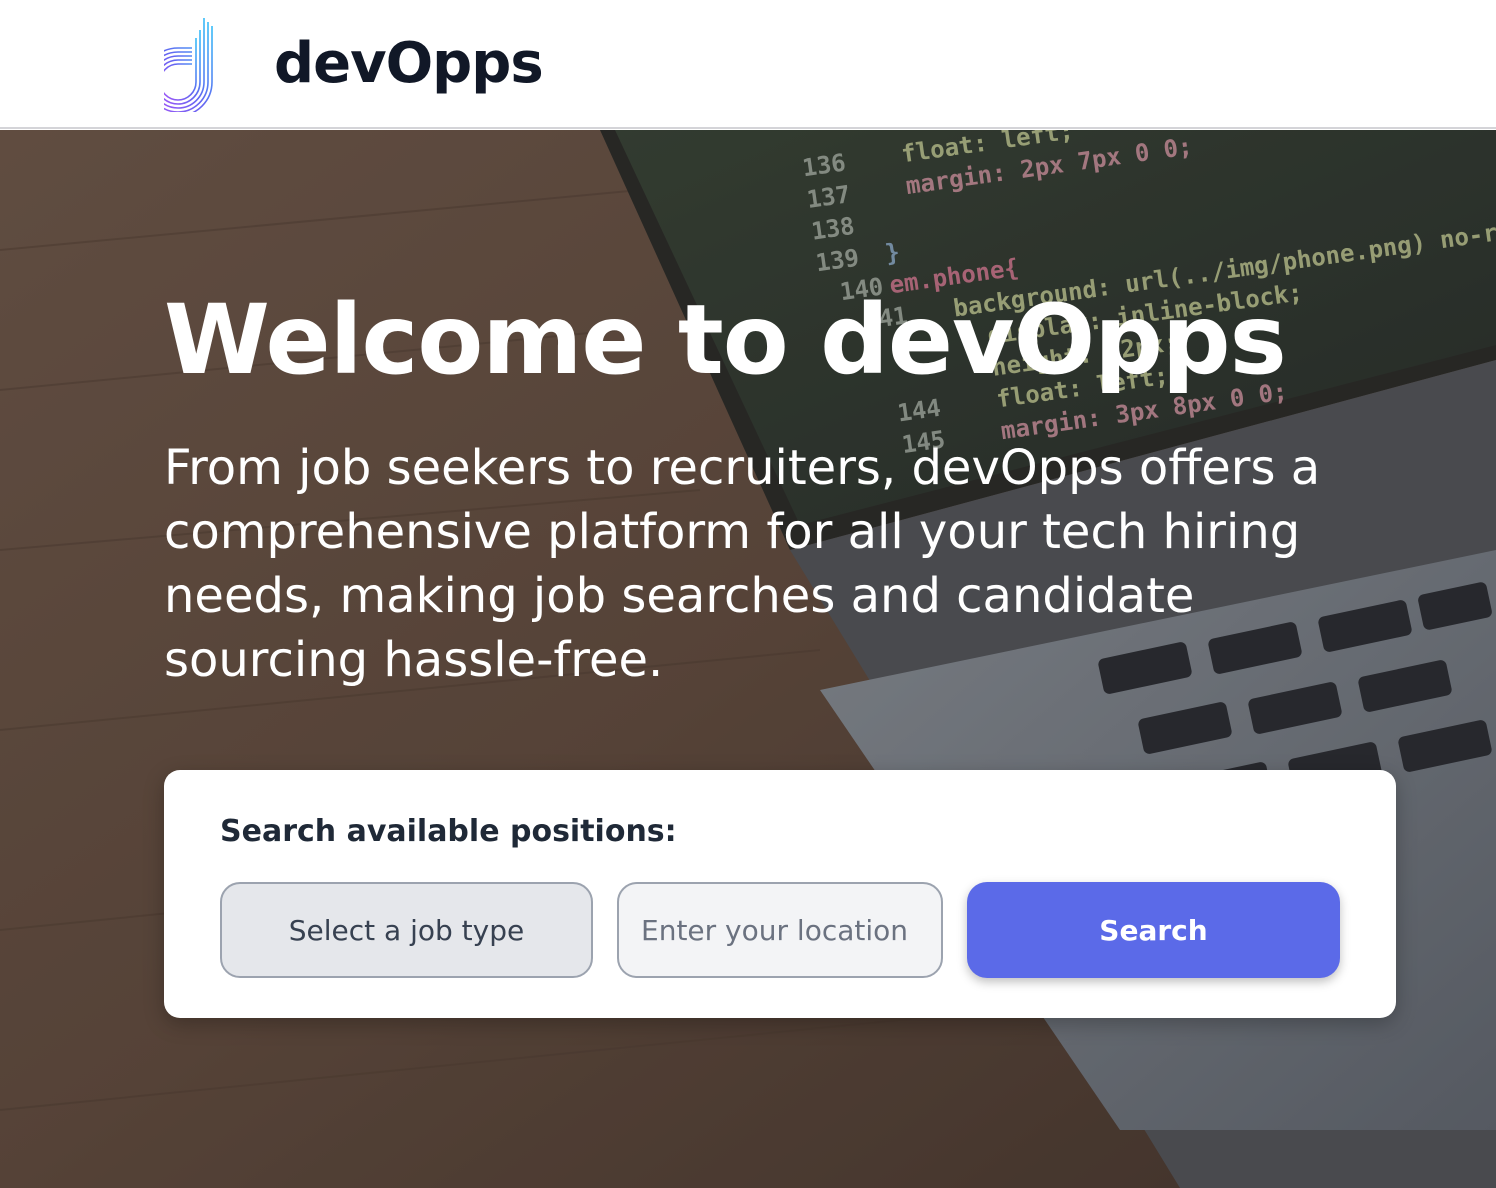  Describe the element at coordinates (448, 831) in the screenshot. I see `search-heading: Search available positions:` at that location.